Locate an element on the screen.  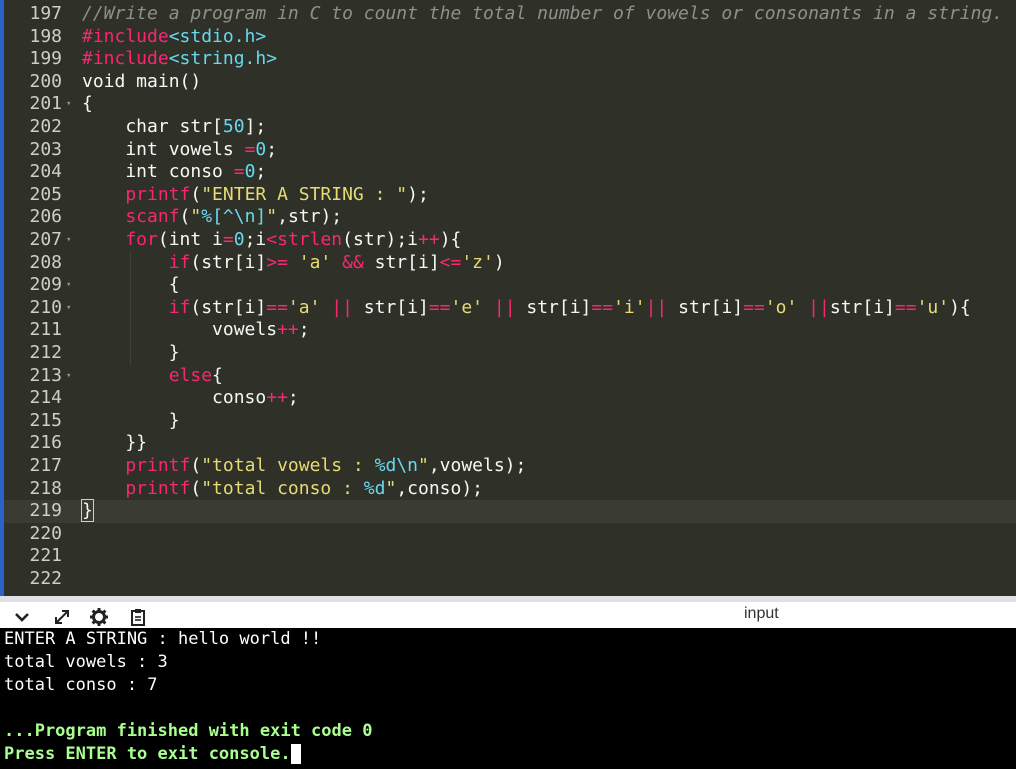
line-number: 202 is located at coordinates (45, 126).